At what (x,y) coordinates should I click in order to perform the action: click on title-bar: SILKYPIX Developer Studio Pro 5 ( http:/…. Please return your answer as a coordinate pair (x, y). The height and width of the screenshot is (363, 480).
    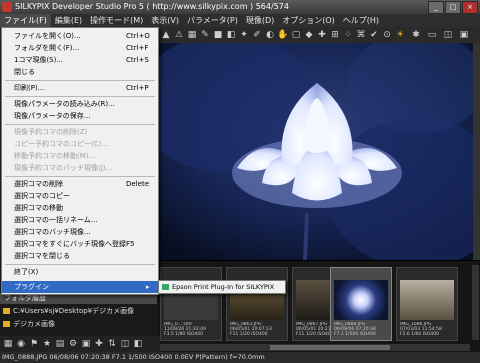
    Looking at the image, I should click on (240, 7).